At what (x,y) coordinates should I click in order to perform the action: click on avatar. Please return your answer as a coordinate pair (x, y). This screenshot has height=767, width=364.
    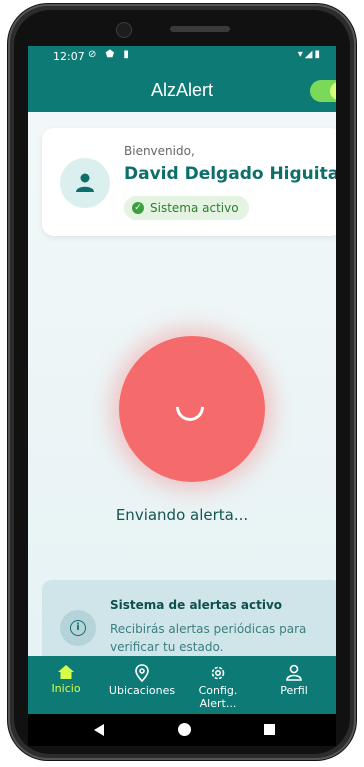
    Looking at the image, I should click on (85, 183).